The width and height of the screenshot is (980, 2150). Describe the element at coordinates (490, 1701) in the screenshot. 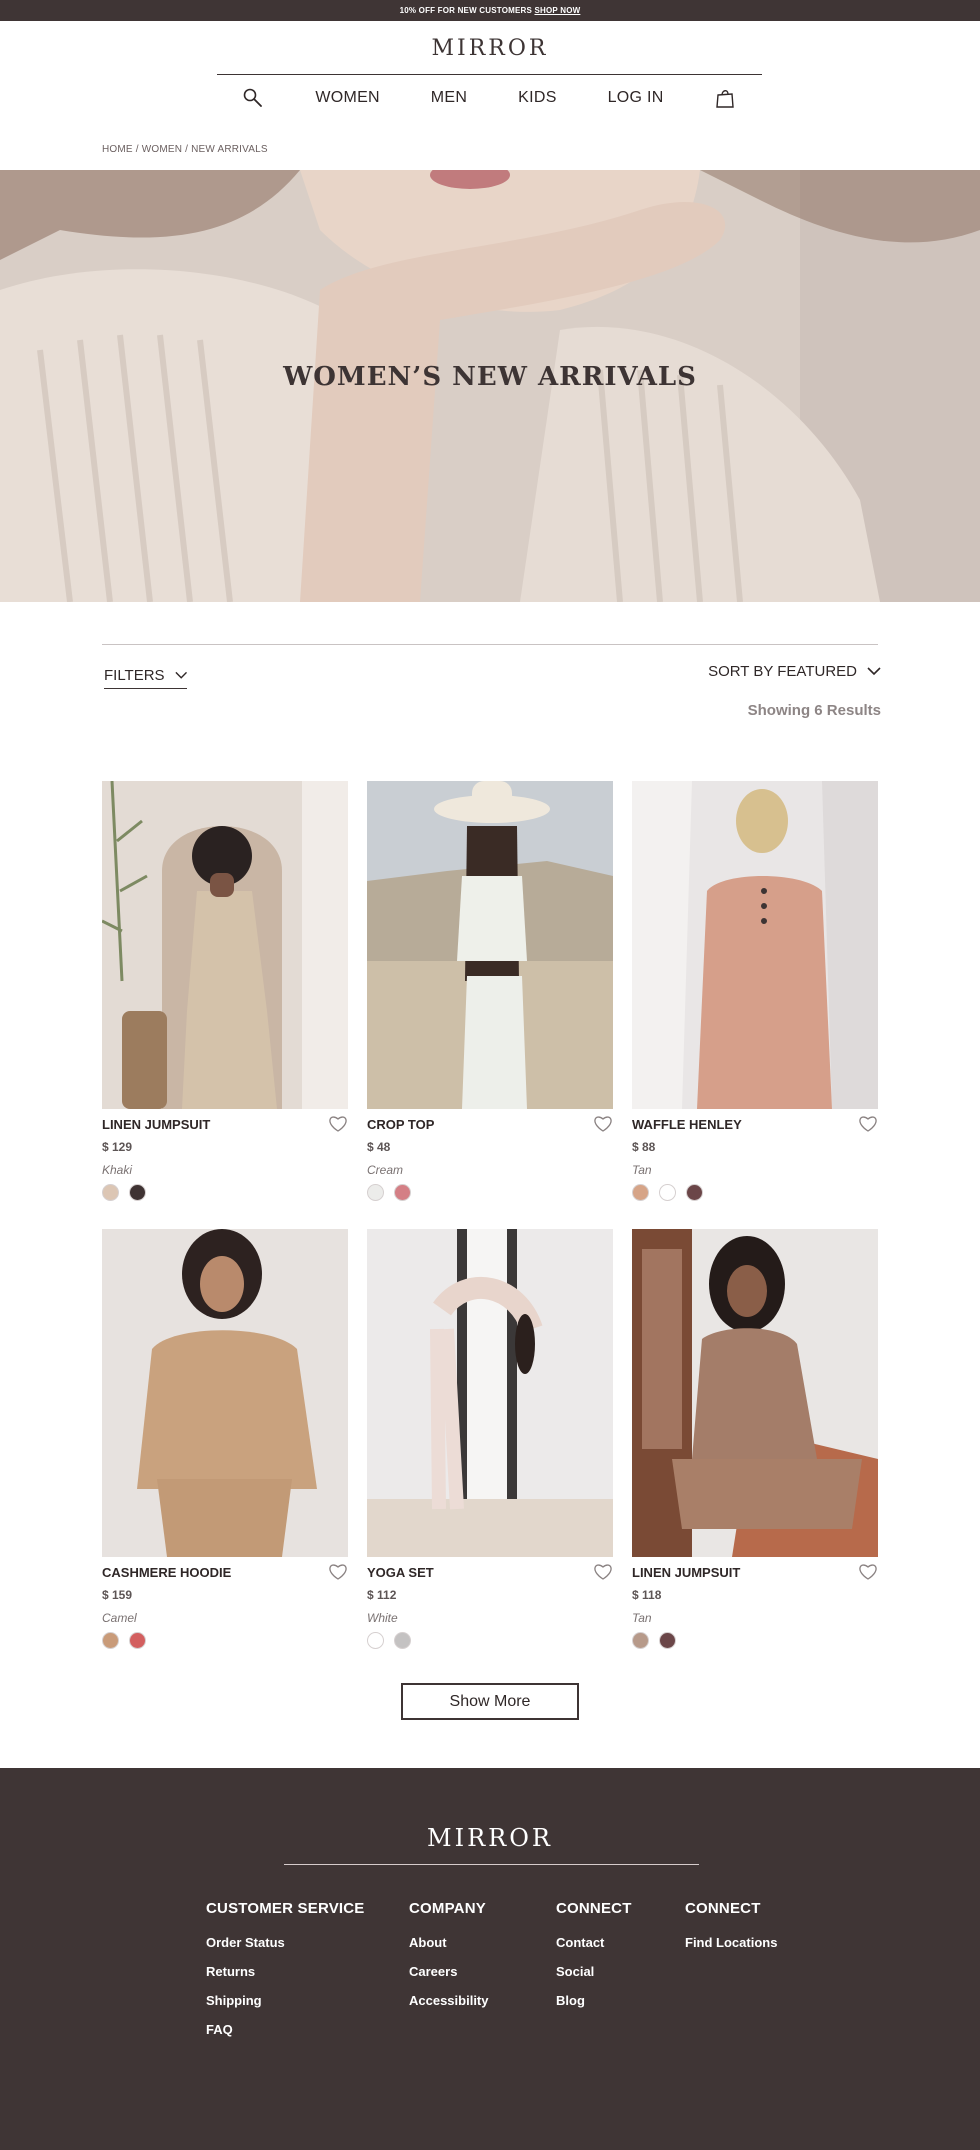

I see `show-more-button: Show More` at that location.